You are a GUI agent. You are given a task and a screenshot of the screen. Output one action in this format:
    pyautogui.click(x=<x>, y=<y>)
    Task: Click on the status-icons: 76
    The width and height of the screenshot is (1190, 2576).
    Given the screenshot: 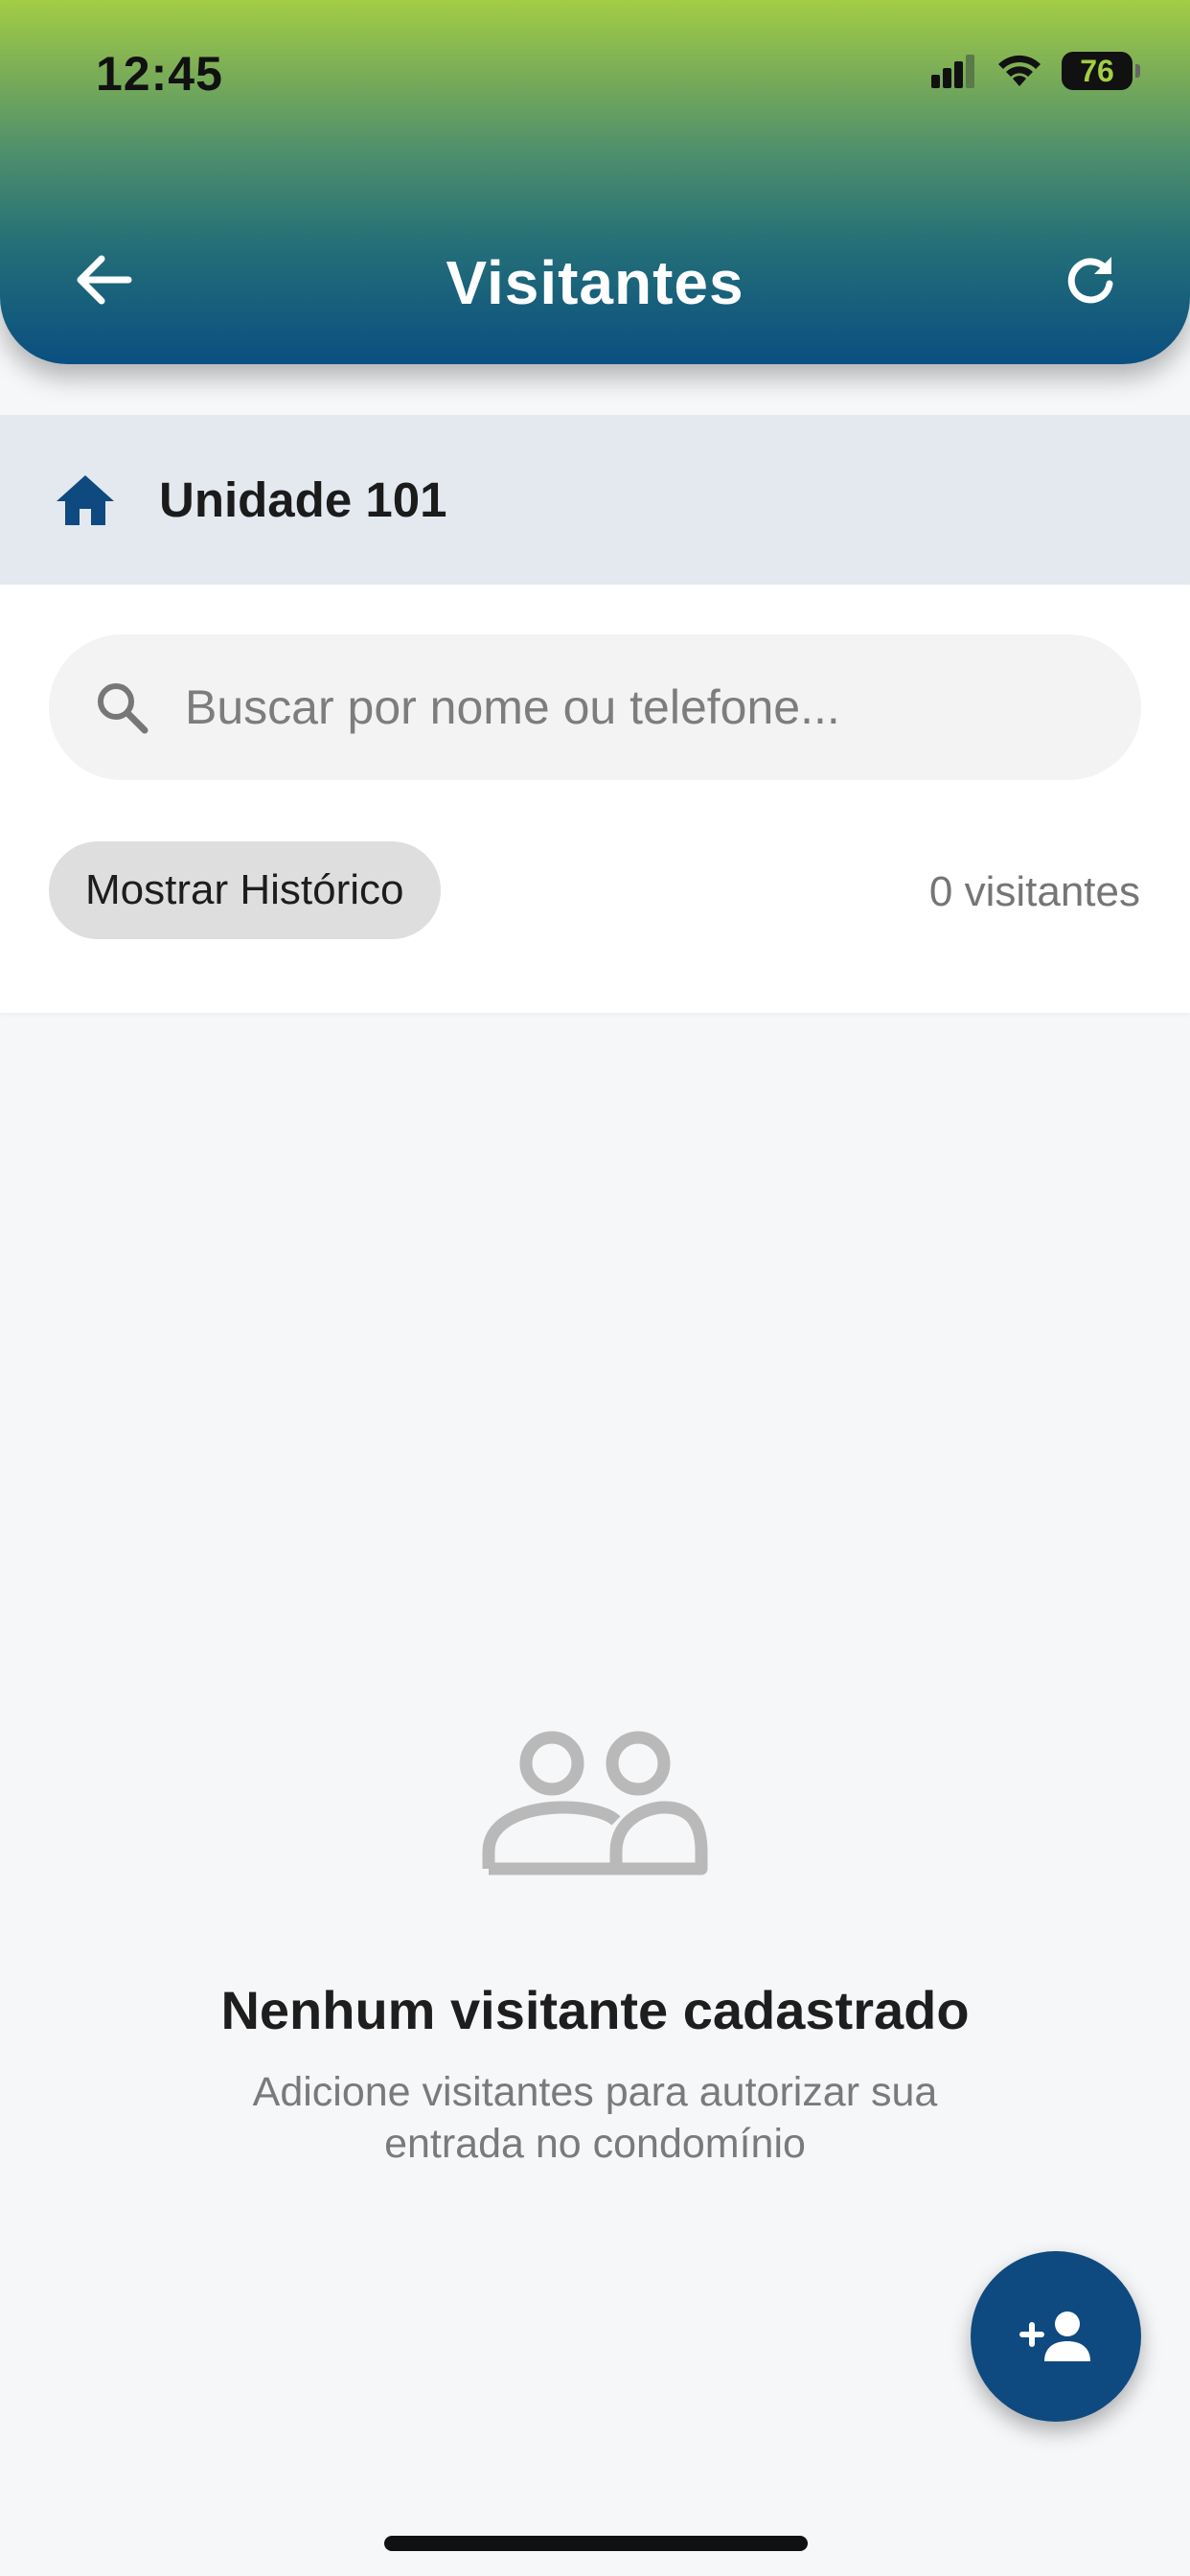 What is the action you would take?
    pyautogui.click(x=1035, y=71)
    